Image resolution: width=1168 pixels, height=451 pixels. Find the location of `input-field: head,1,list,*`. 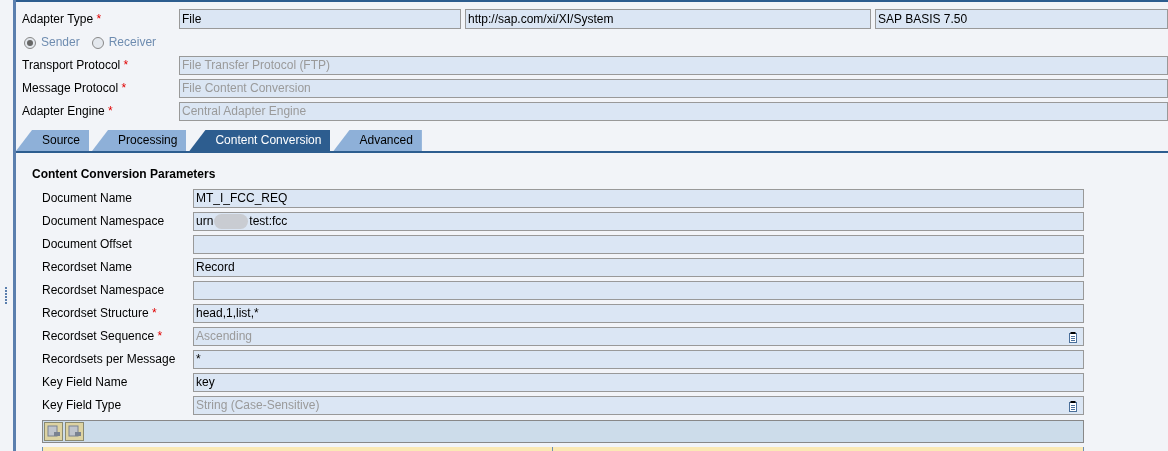

input-field: head,1,list,* is located at coordinates (638, 313).